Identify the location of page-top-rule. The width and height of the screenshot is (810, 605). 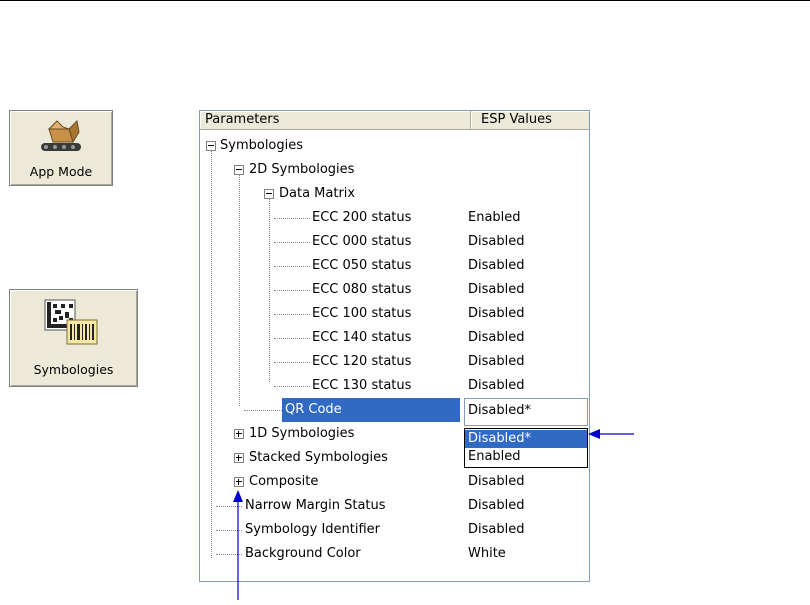
(405, 0).